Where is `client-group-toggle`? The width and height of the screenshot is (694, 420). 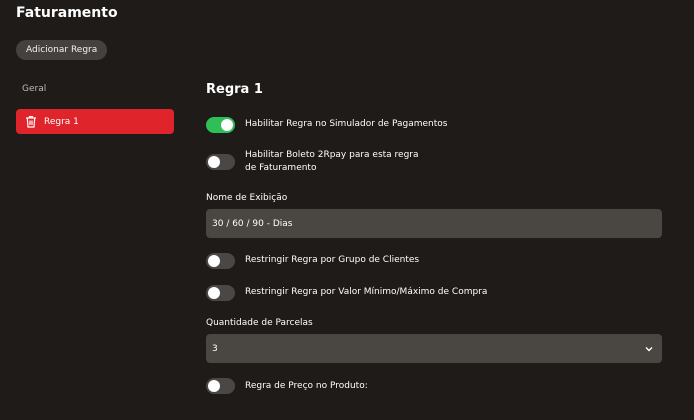 client-group-toggle is located at coordinates (220, 261).